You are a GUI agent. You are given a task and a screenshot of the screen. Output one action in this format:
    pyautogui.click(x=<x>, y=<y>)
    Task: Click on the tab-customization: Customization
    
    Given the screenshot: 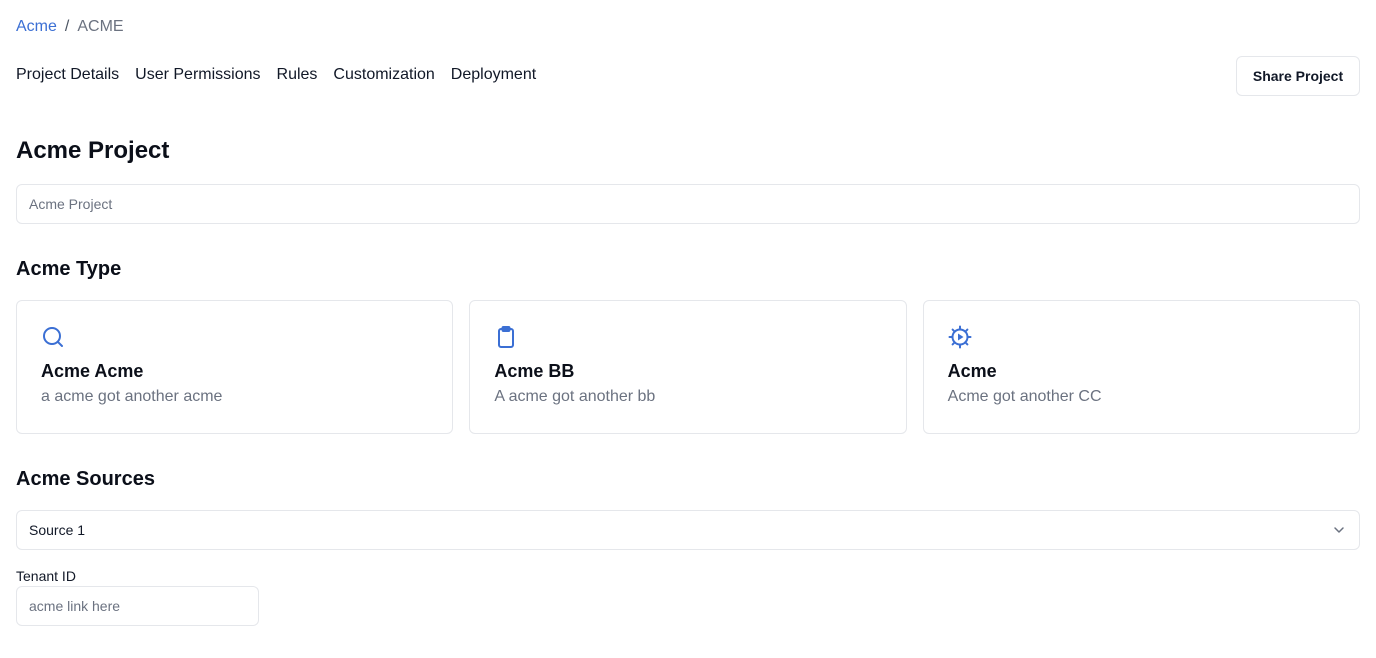 What is the action you would take?
    pyautogui.click(x=383, y=75)
    